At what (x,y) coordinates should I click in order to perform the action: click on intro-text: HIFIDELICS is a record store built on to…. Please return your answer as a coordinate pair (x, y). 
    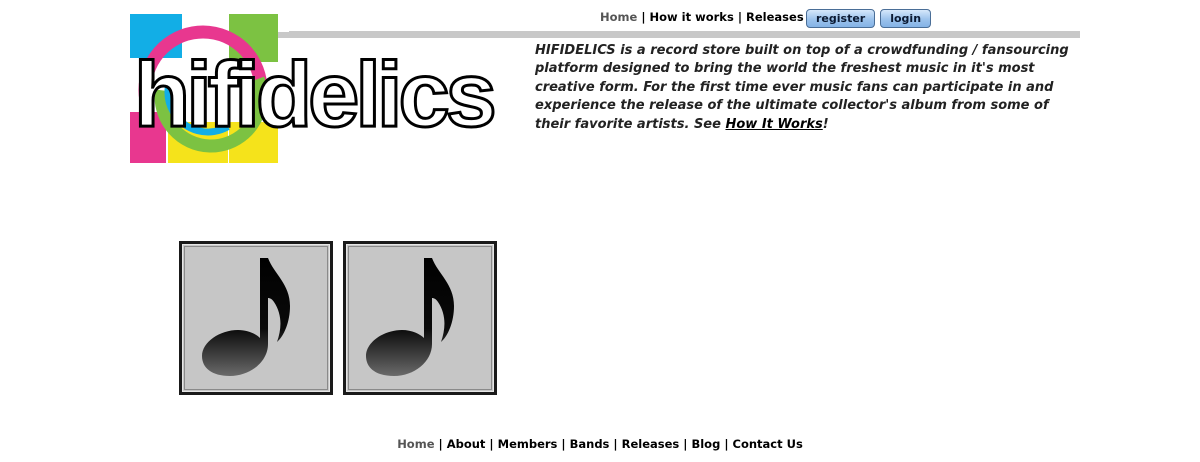
    Looking at the image, I should click on (807, 88).